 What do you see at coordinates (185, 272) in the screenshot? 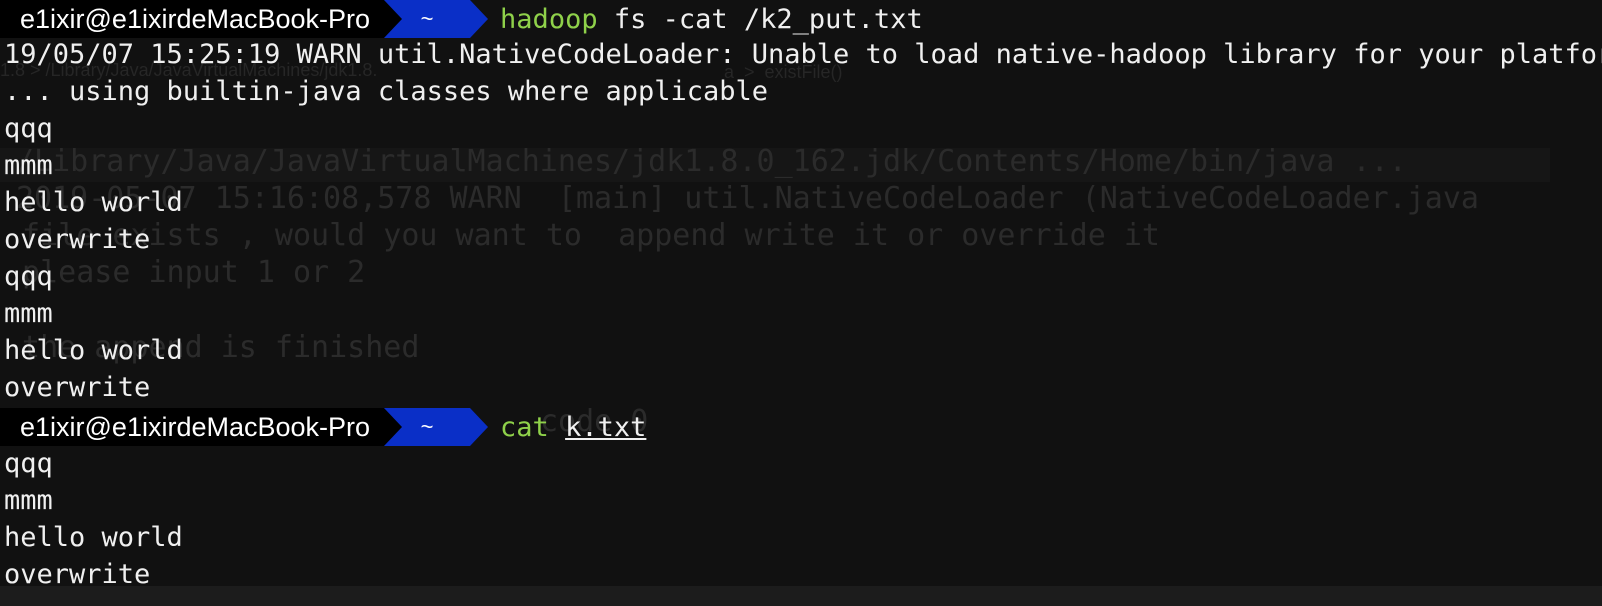
I see `ghost-line: please input 1 or 2` at bounding box center [185, 272].